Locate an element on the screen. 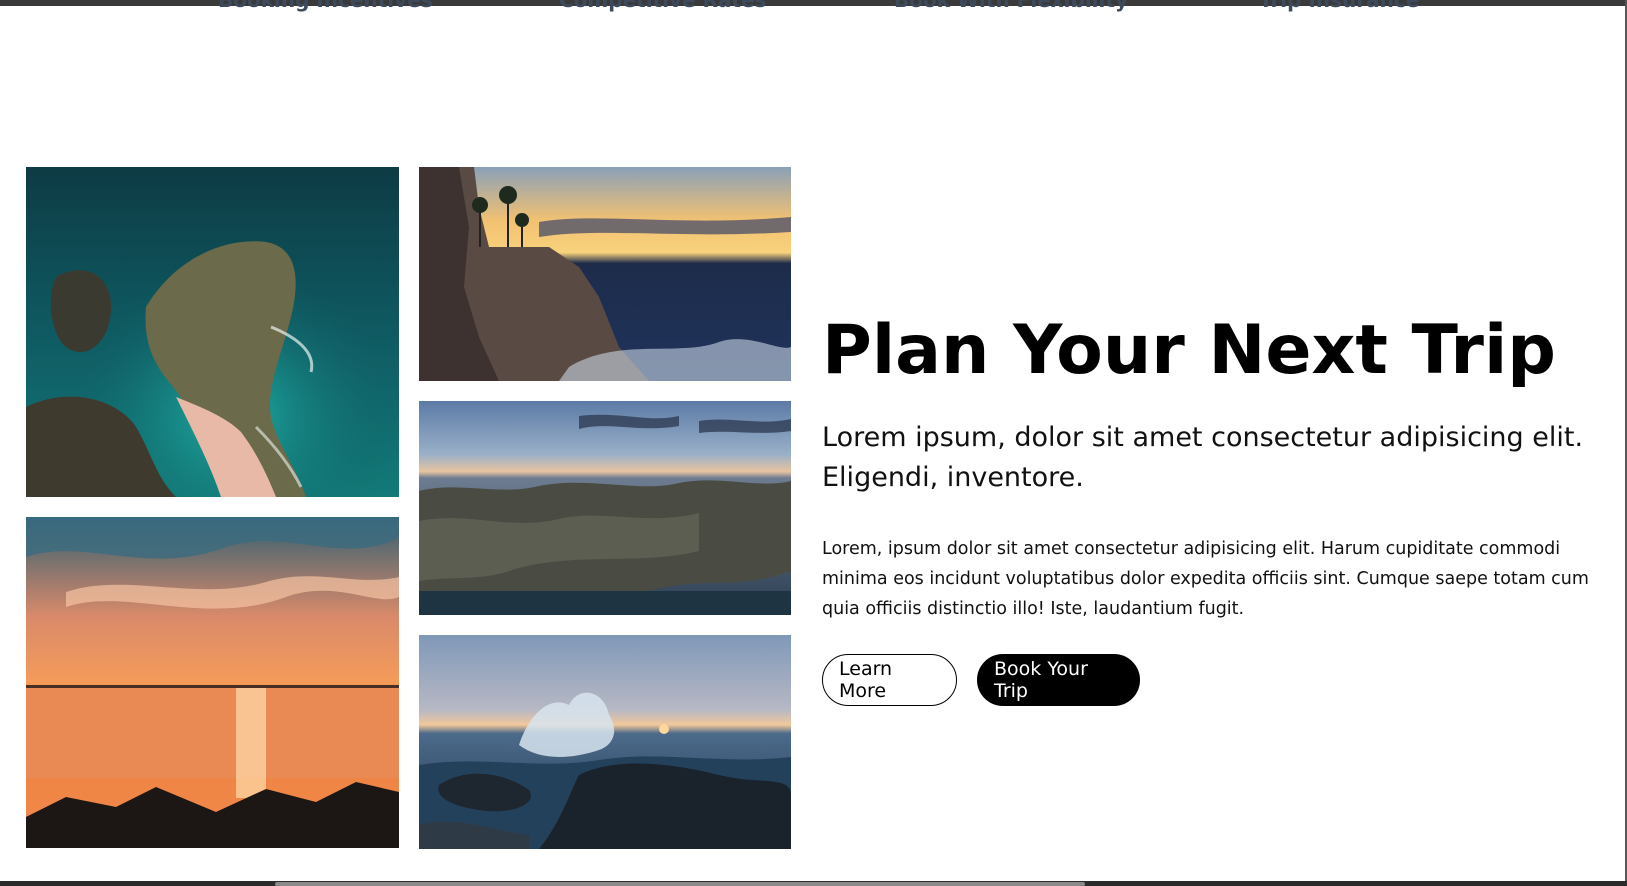  gallery-photo-cliff-bay is located at coordinates (212, 332).